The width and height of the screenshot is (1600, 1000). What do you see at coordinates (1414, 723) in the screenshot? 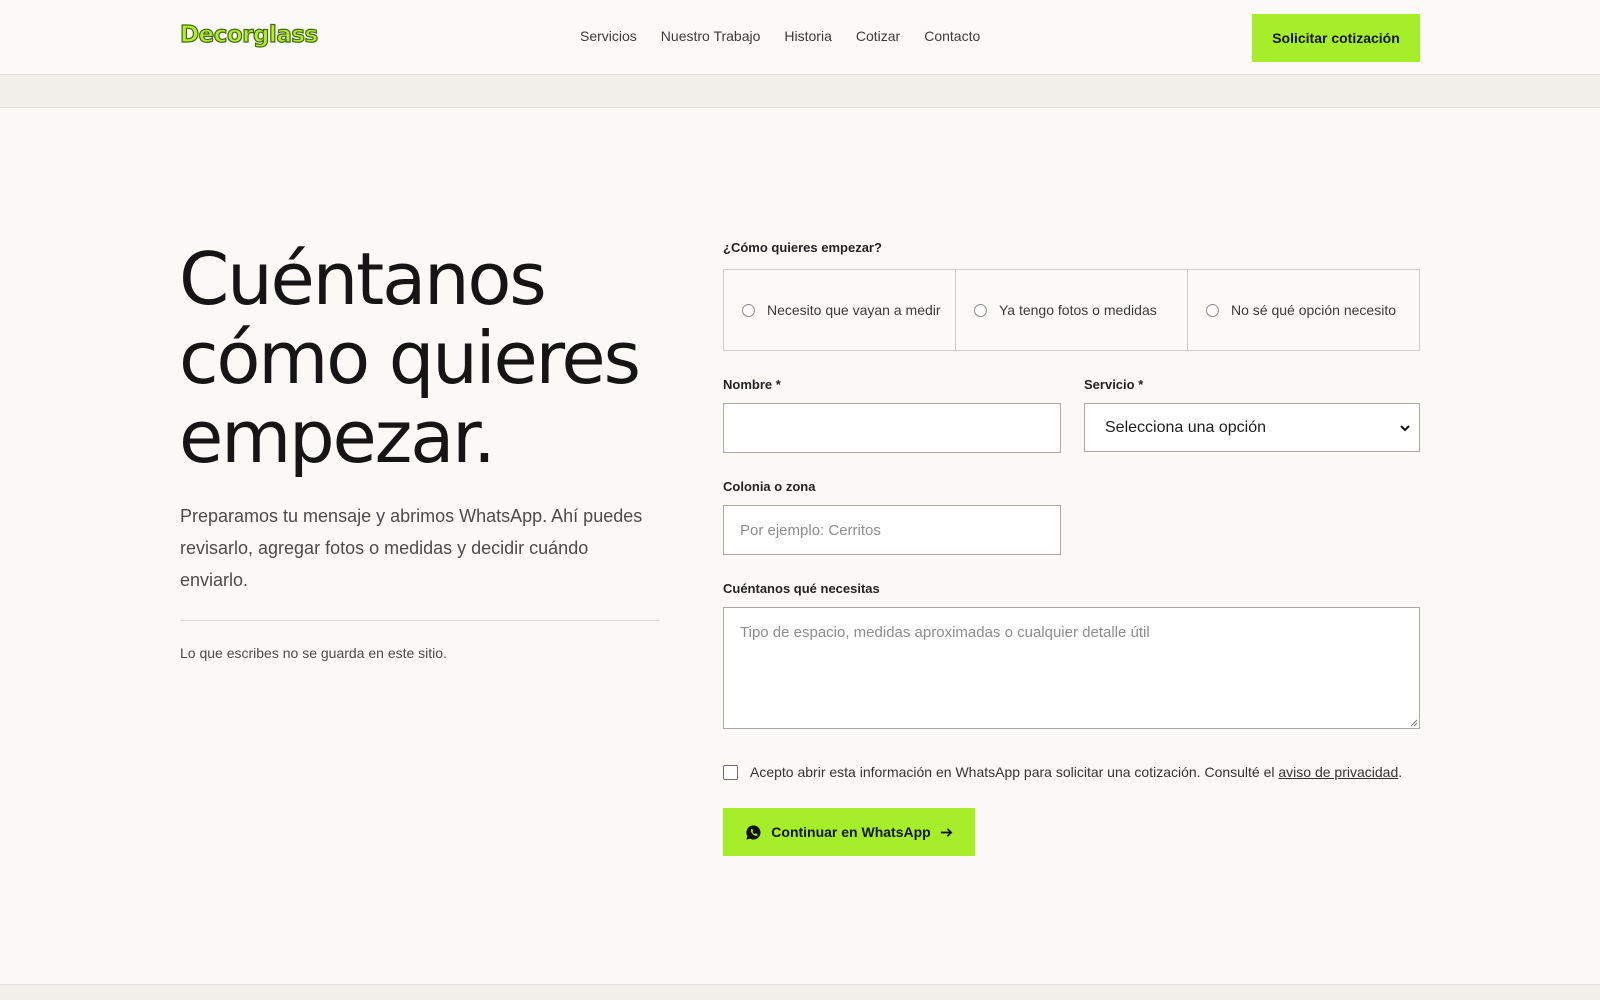
I see `resize-handle-icon` at bounding box center [1414, 723].